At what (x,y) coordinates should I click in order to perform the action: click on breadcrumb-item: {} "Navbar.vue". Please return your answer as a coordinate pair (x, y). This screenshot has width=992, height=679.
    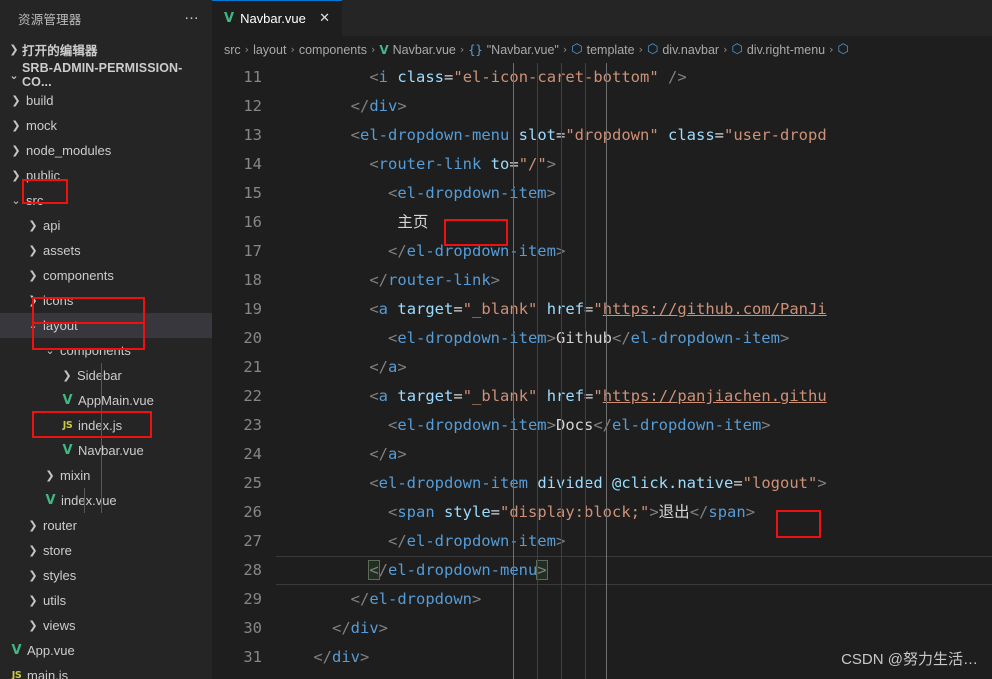
    Looking at the image, I should click on (513, 50).